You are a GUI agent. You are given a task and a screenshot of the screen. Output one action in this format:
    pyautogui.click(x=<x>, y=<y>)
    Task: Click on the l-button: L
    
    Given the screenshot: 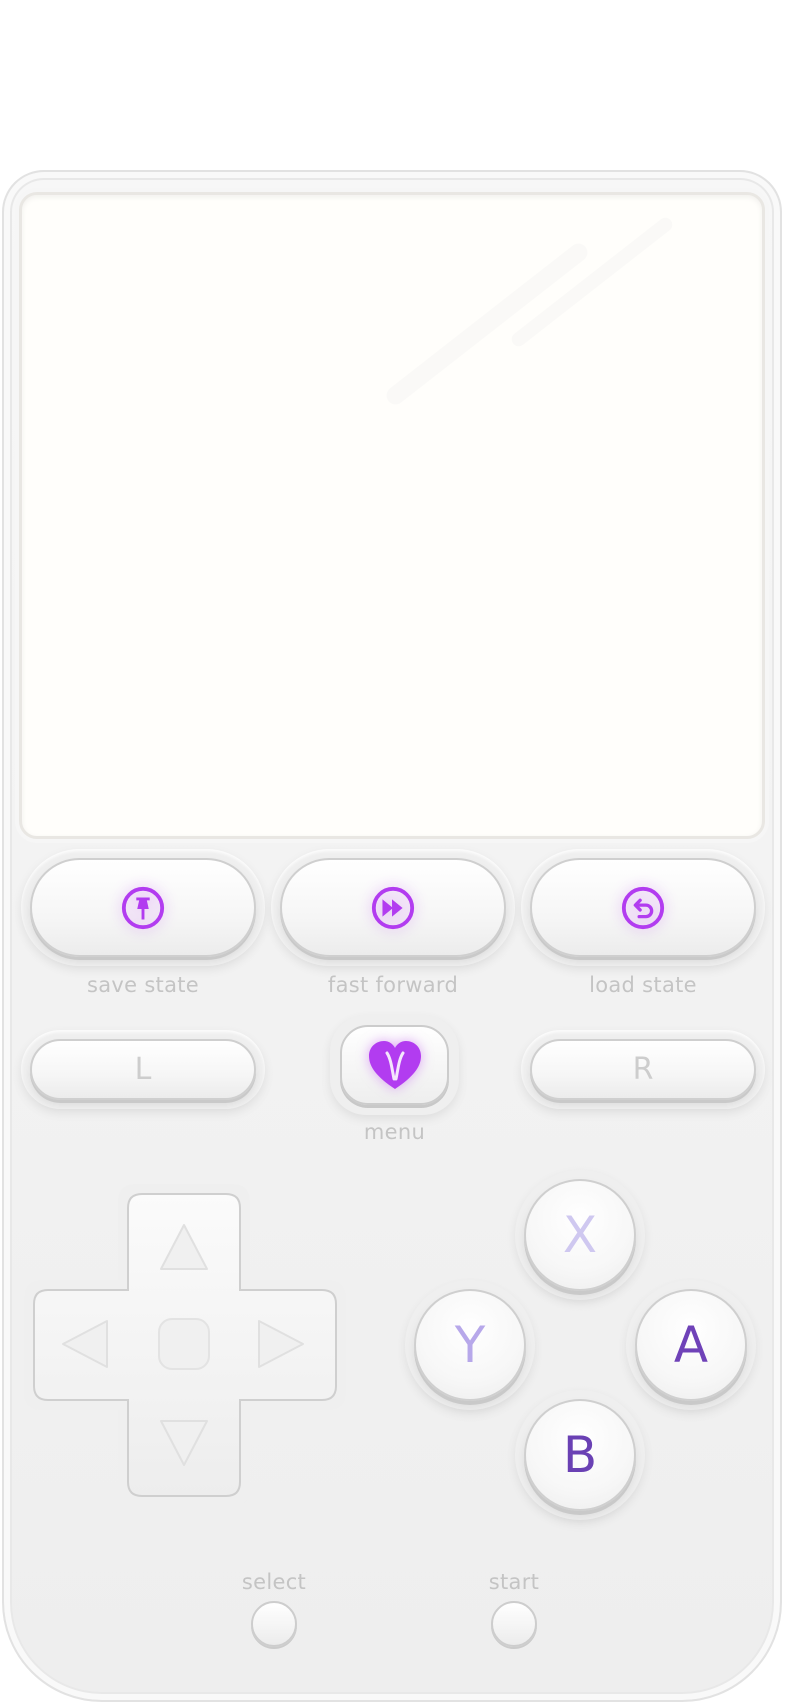 What is the action you would take?
    pyautogui.click(x=143, y=1069)
    